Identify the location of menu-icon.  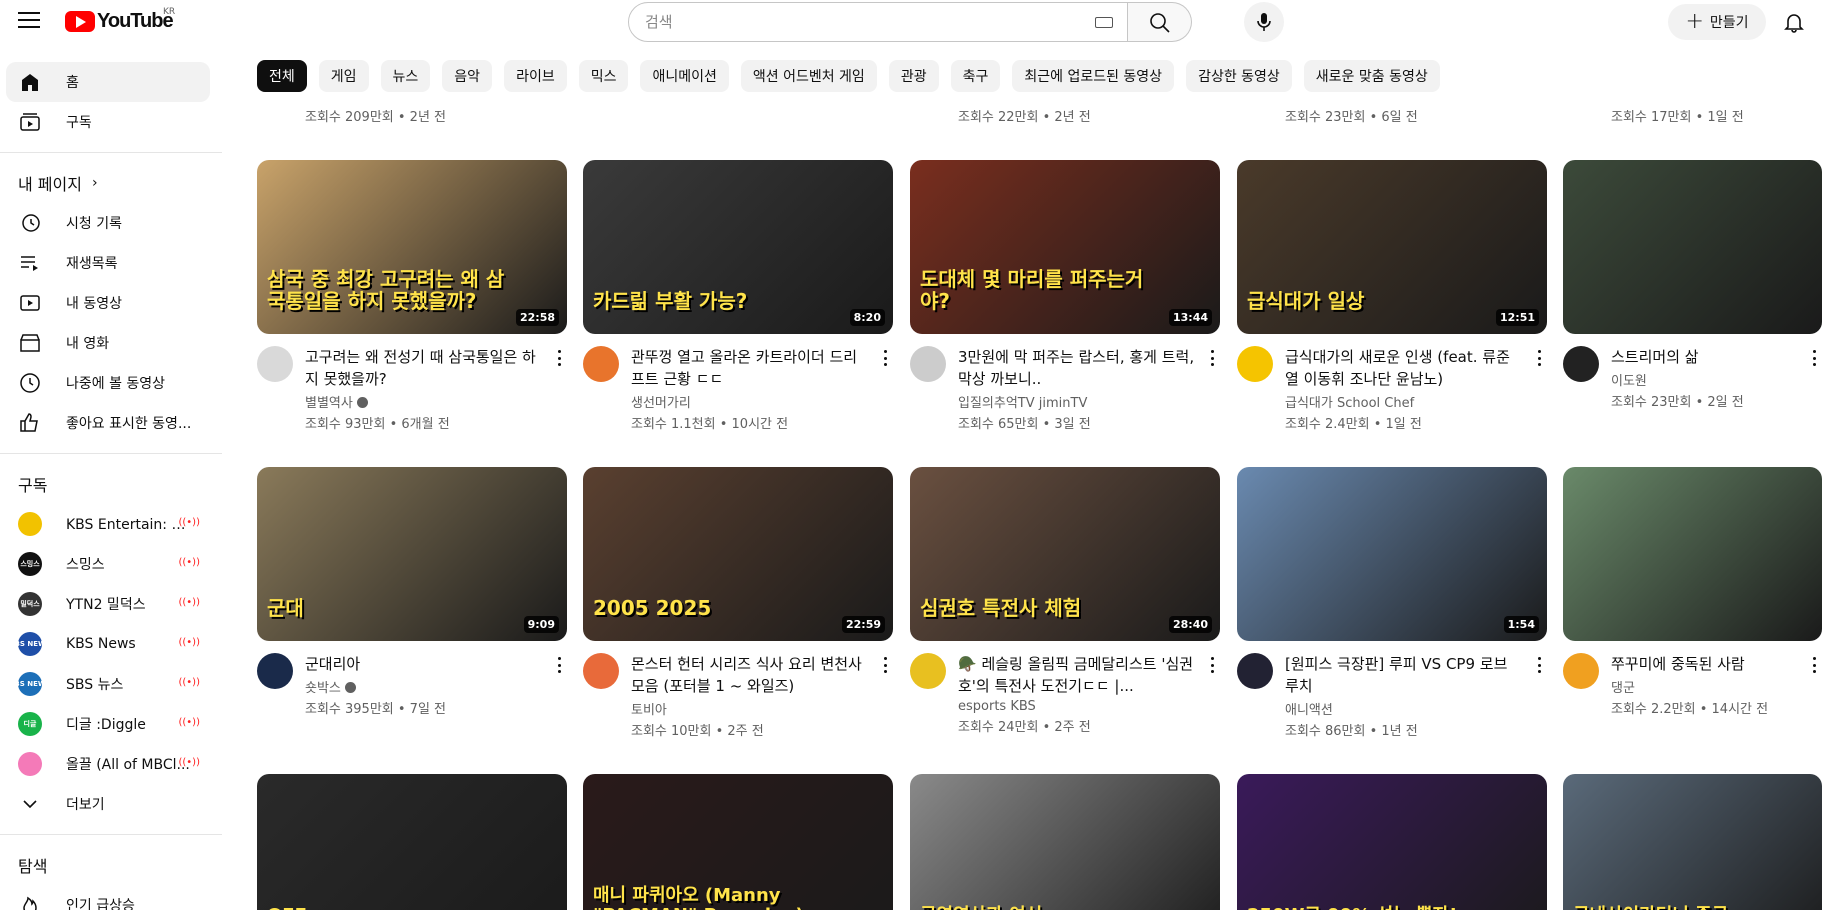
(29, 21).